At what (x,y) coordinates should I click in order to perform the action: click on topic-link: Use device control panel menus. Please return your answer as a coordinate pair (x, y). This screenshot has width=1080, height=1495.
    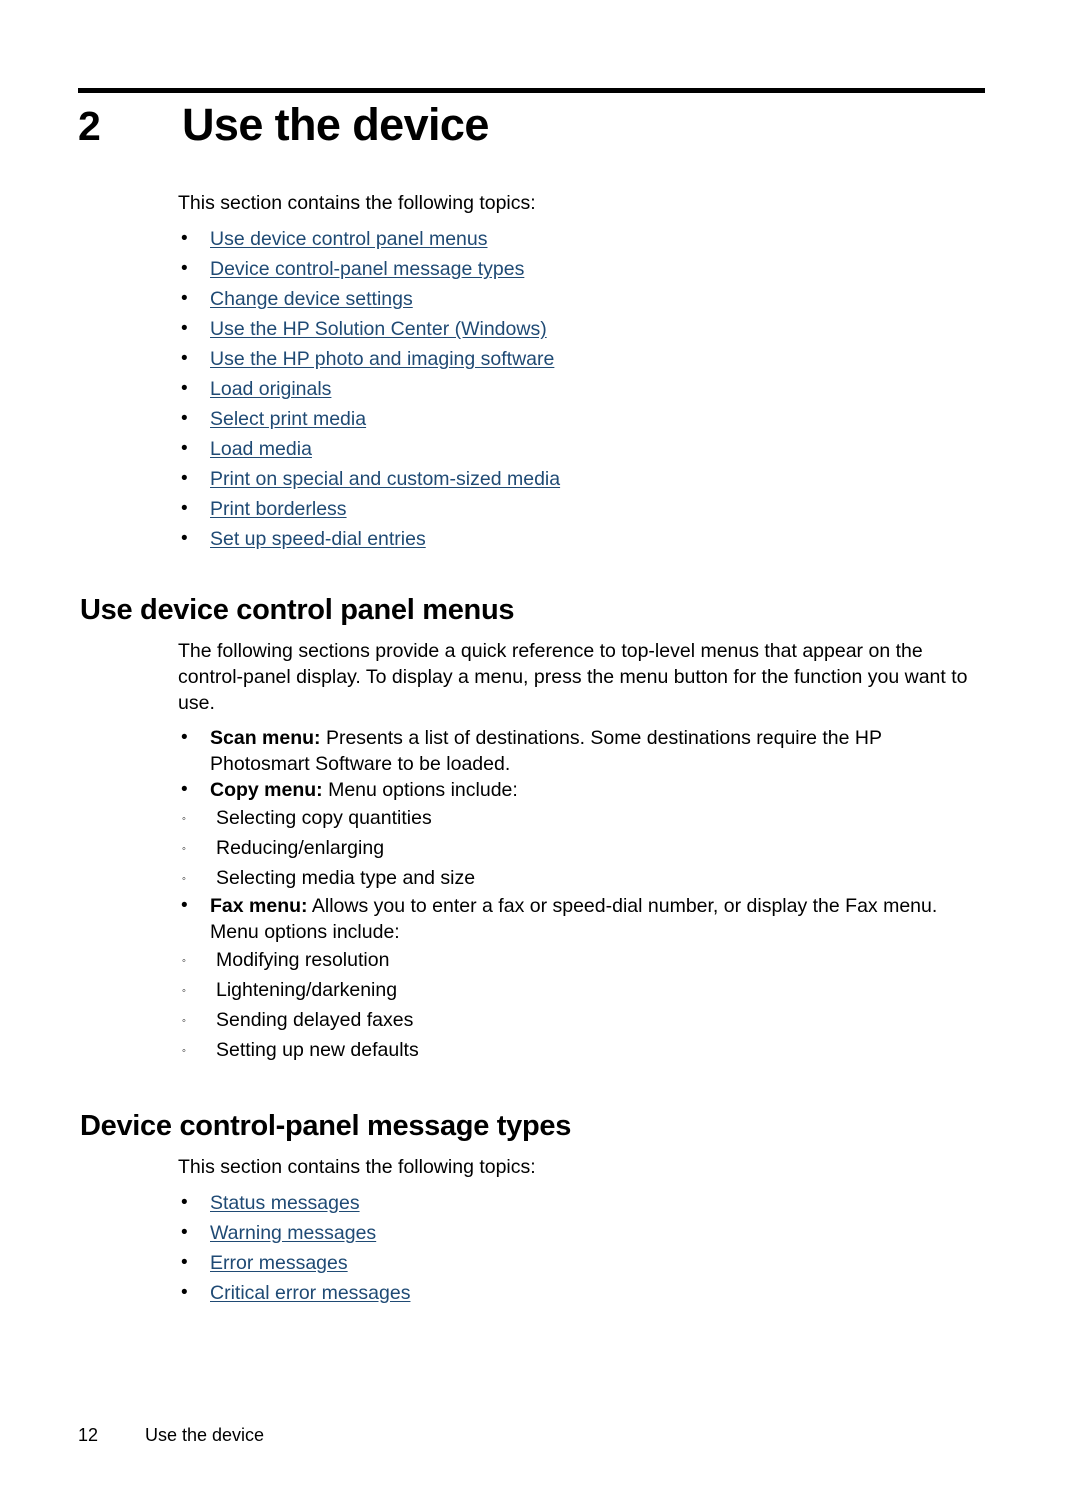
    Looking at the image, I should click on (349, 239).